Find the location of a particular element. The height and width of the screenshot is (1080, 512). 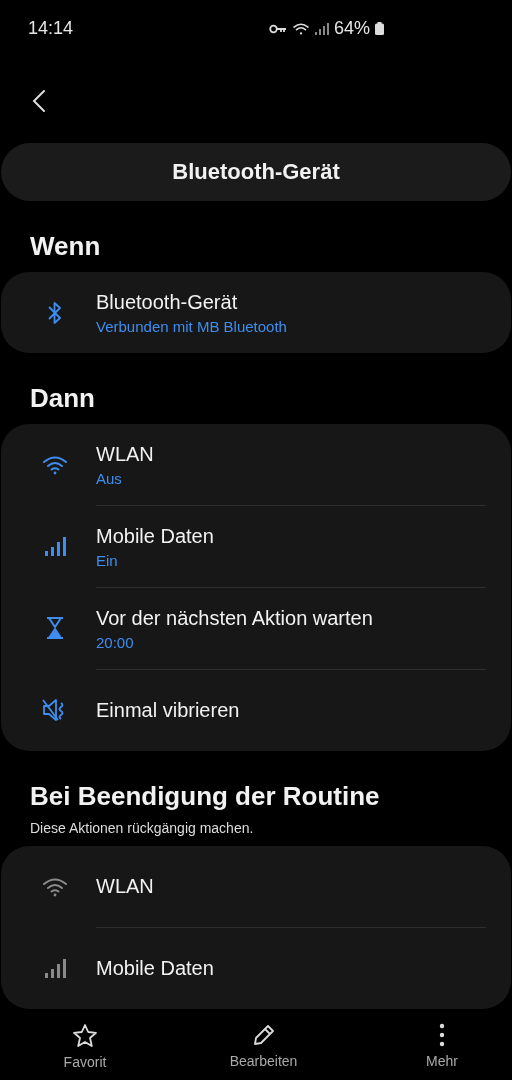

section-heading: Wenn is located at coordinates (66, 246).